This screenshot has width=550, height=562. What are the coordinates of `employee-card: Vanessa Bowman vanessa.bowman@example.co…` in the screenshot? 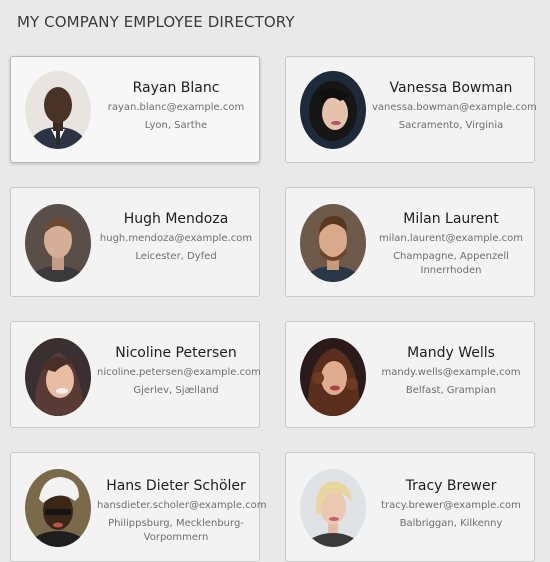 It's located at (411, 109).